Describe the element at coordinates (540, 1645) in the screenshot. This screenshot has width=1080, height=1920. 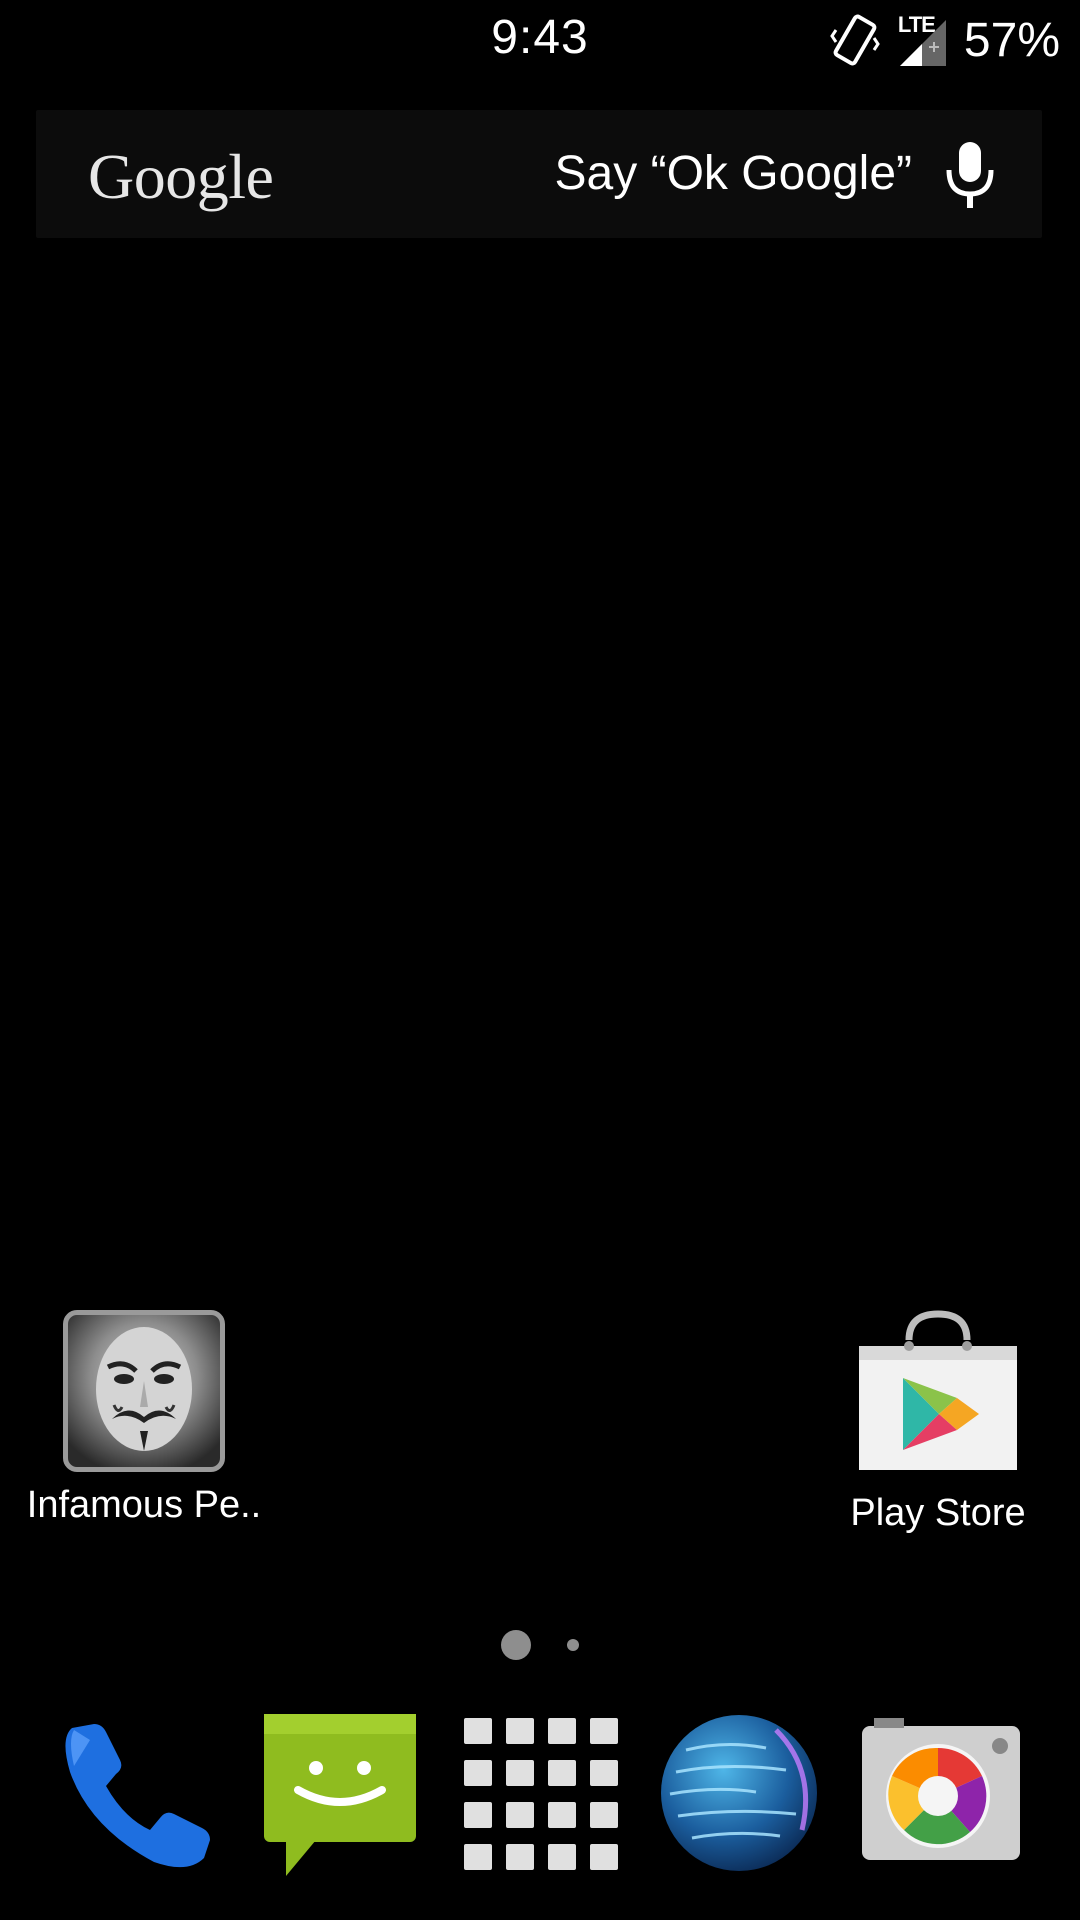
I see `page-indicator` at that location.